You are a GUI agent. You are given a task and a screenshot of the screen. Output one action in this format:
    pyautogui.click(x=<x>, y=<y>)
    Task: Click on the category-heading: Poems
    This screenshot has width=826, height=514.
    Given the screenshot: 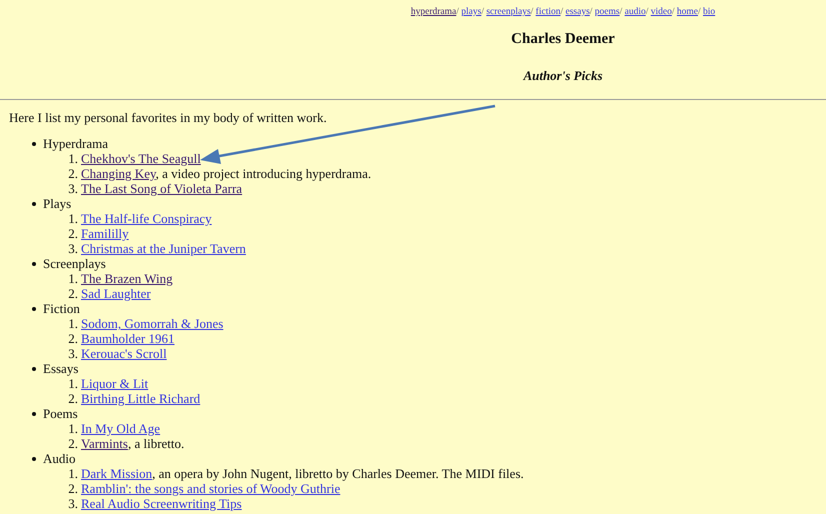 What is the action you would take?
    pyautogui.click(x=60, y=413)
    